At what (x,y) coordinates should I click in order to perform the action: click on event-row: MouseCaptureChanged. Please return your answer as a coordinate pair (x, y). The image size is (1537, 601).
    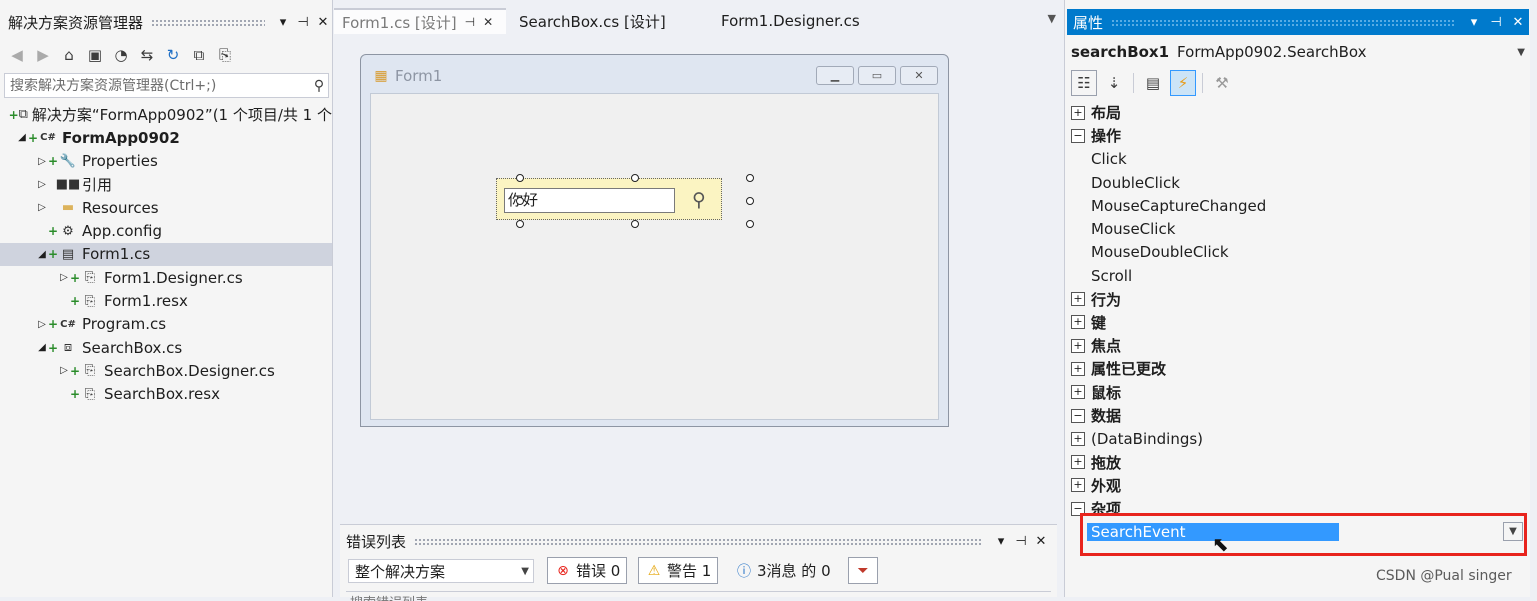
    Looking at the image, I should click on (1299, 205).